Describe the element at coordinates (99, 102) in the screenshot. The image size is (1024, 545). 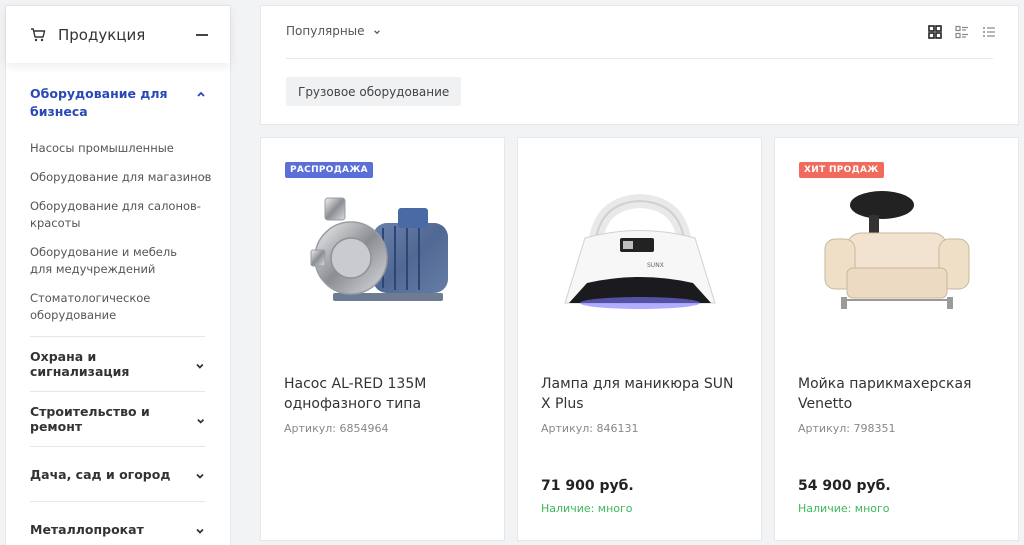
I see `active-category-label: Оборудование для бизнеса` at that location.